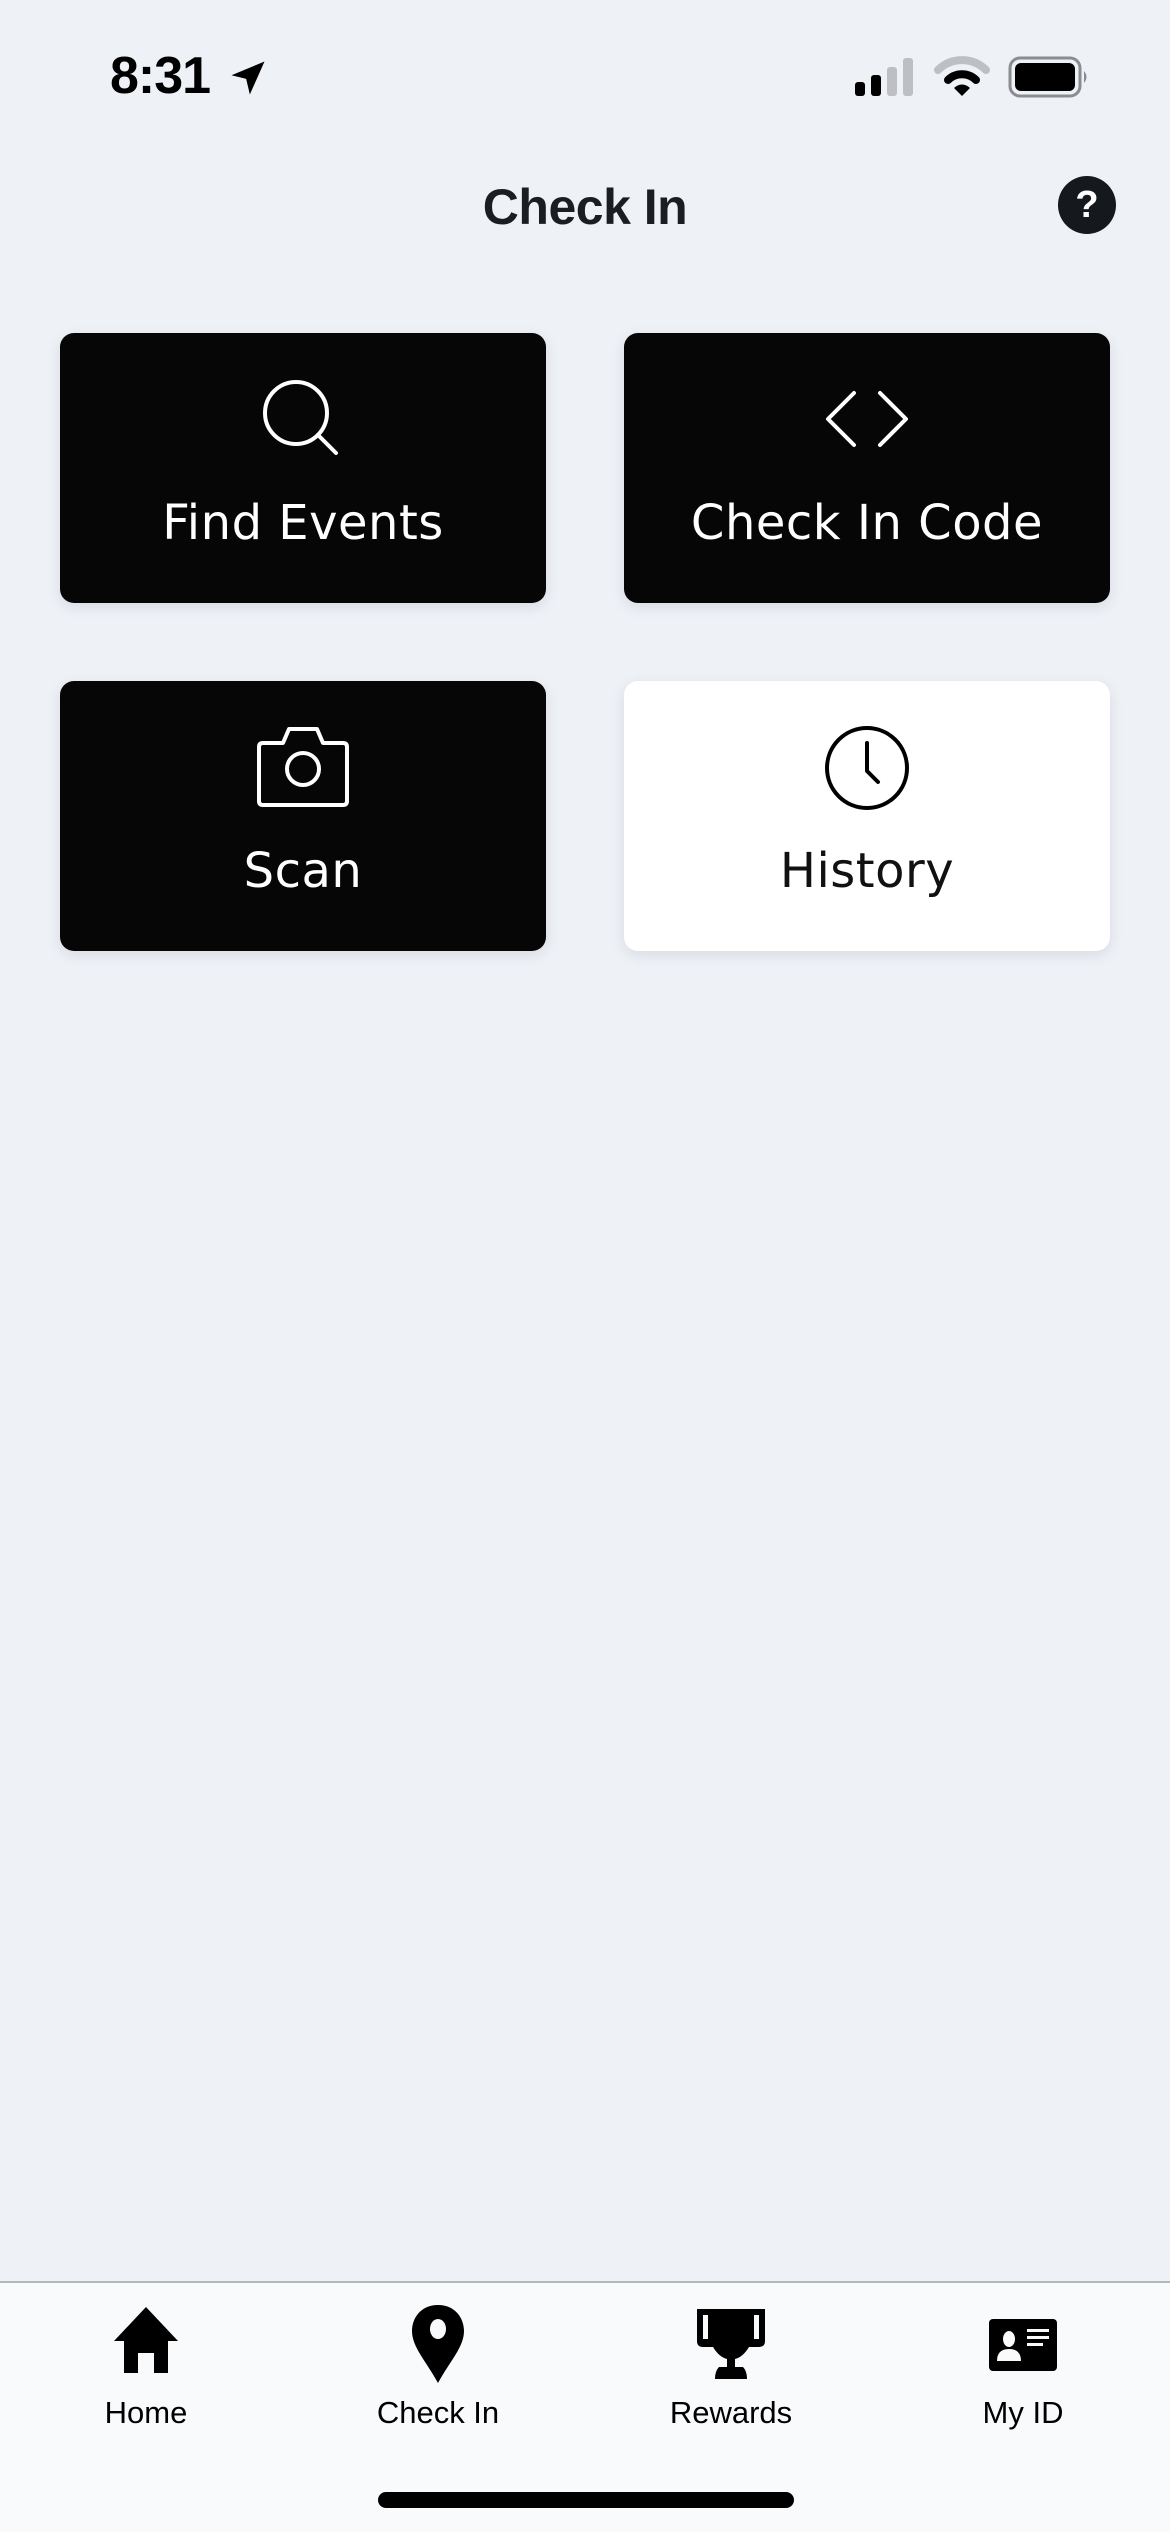 The height and width of the screenshot is (2532, 1170). What do you see at coordinates (1023, 2412) in the screenshot?
I see `tab-my-id-label: My ID` at bounding box center [1023, 2412].